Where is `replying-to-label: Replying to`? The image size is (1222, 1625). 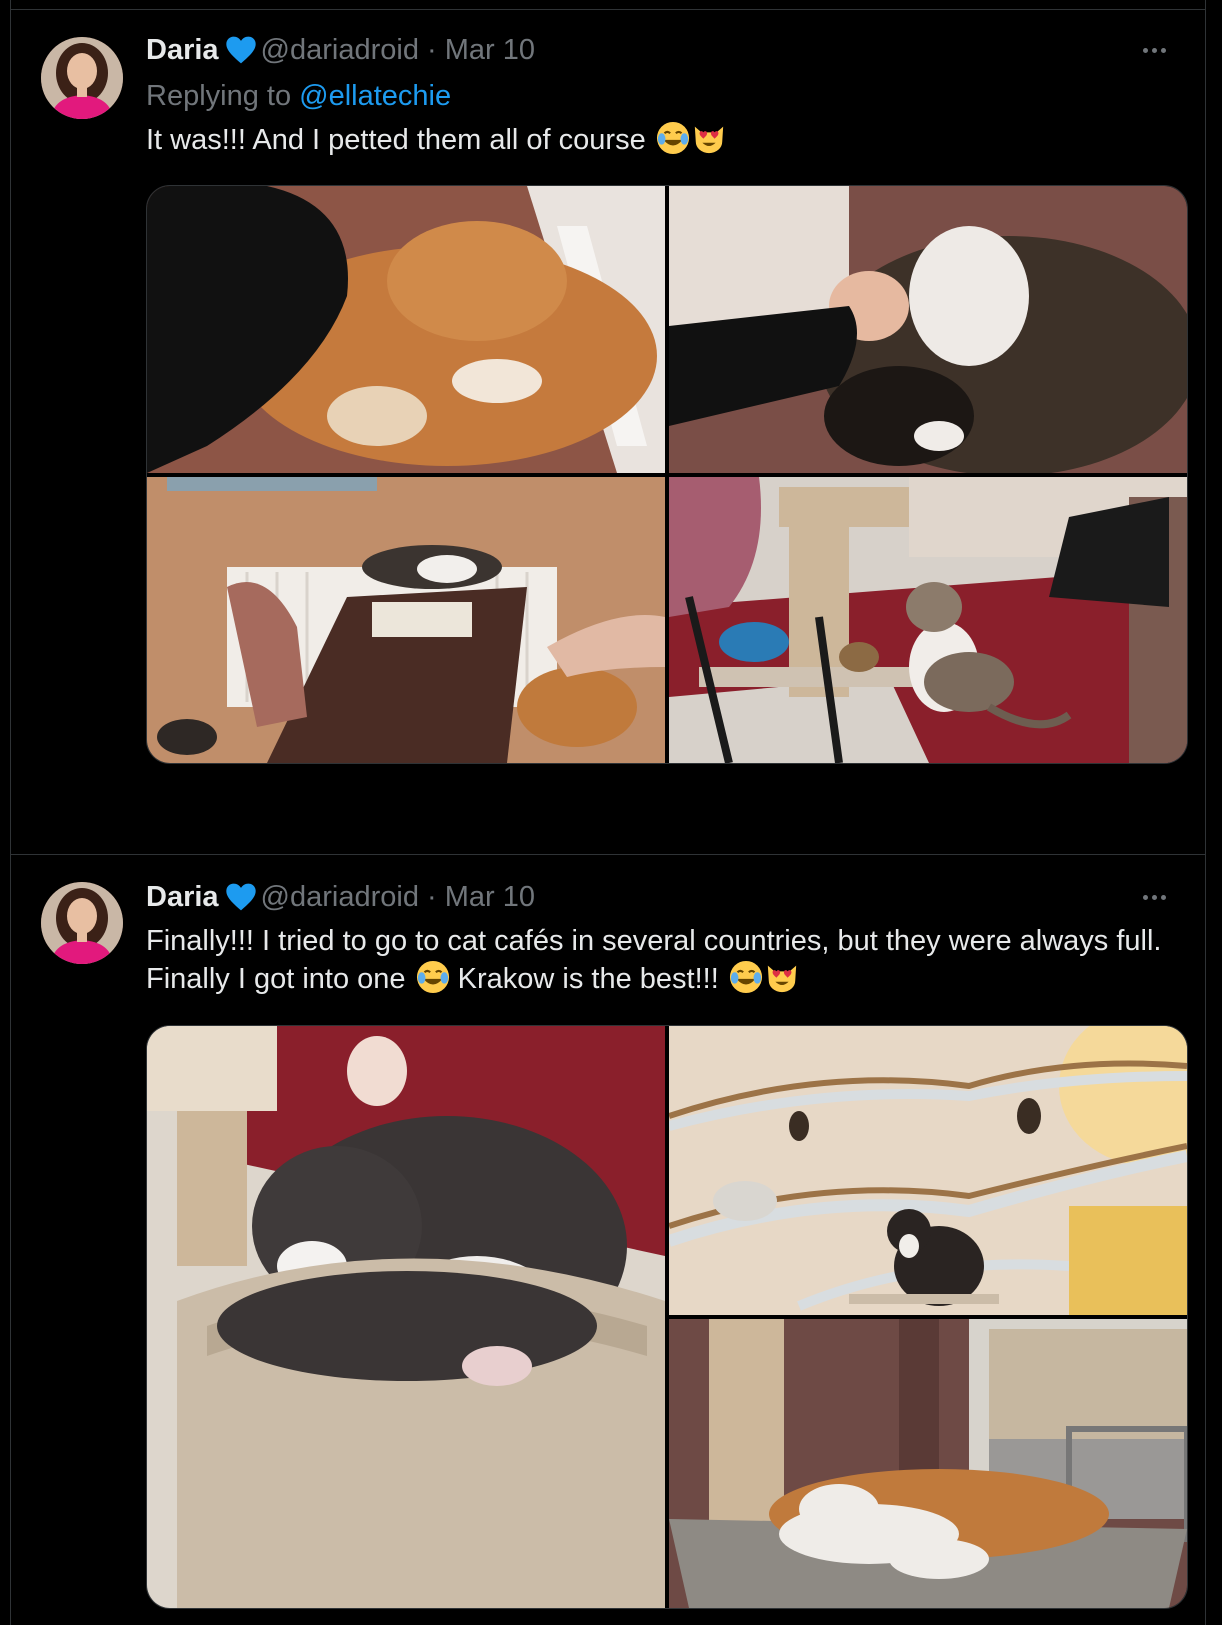 replying-to-label: Replying to is located at coordinates (223, 96).